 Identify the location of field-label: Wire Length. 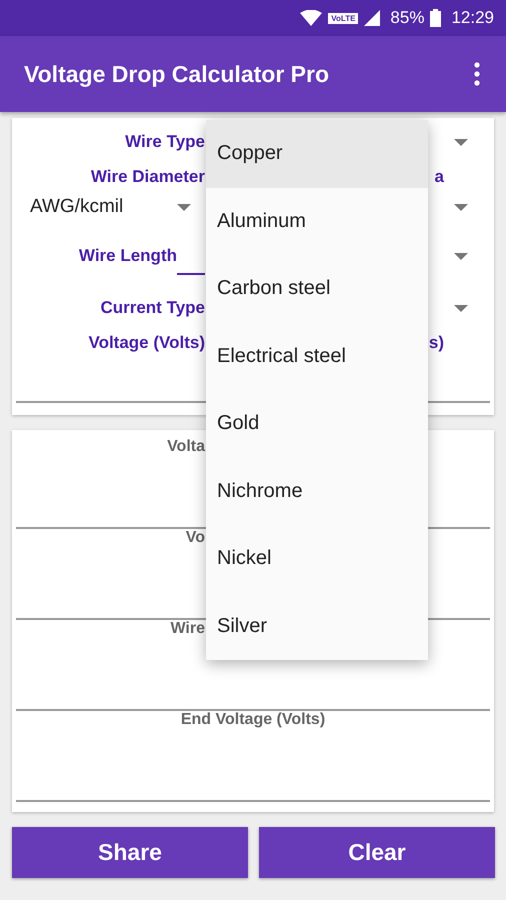
(127, 256).